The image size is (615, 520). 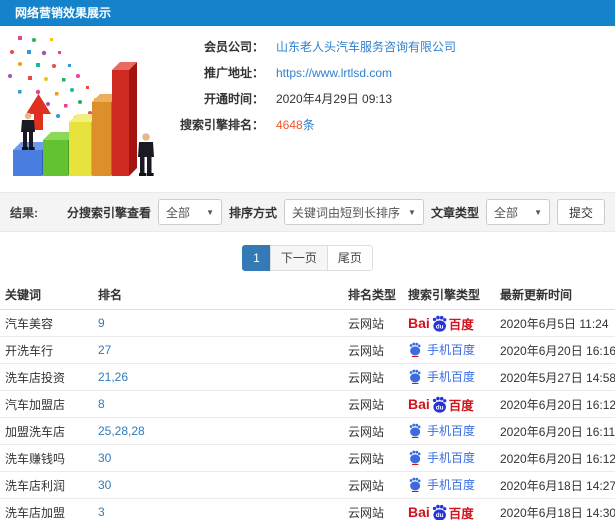 I want to click on keyword-cell: 汽车美容, so click(x=46, y=323).